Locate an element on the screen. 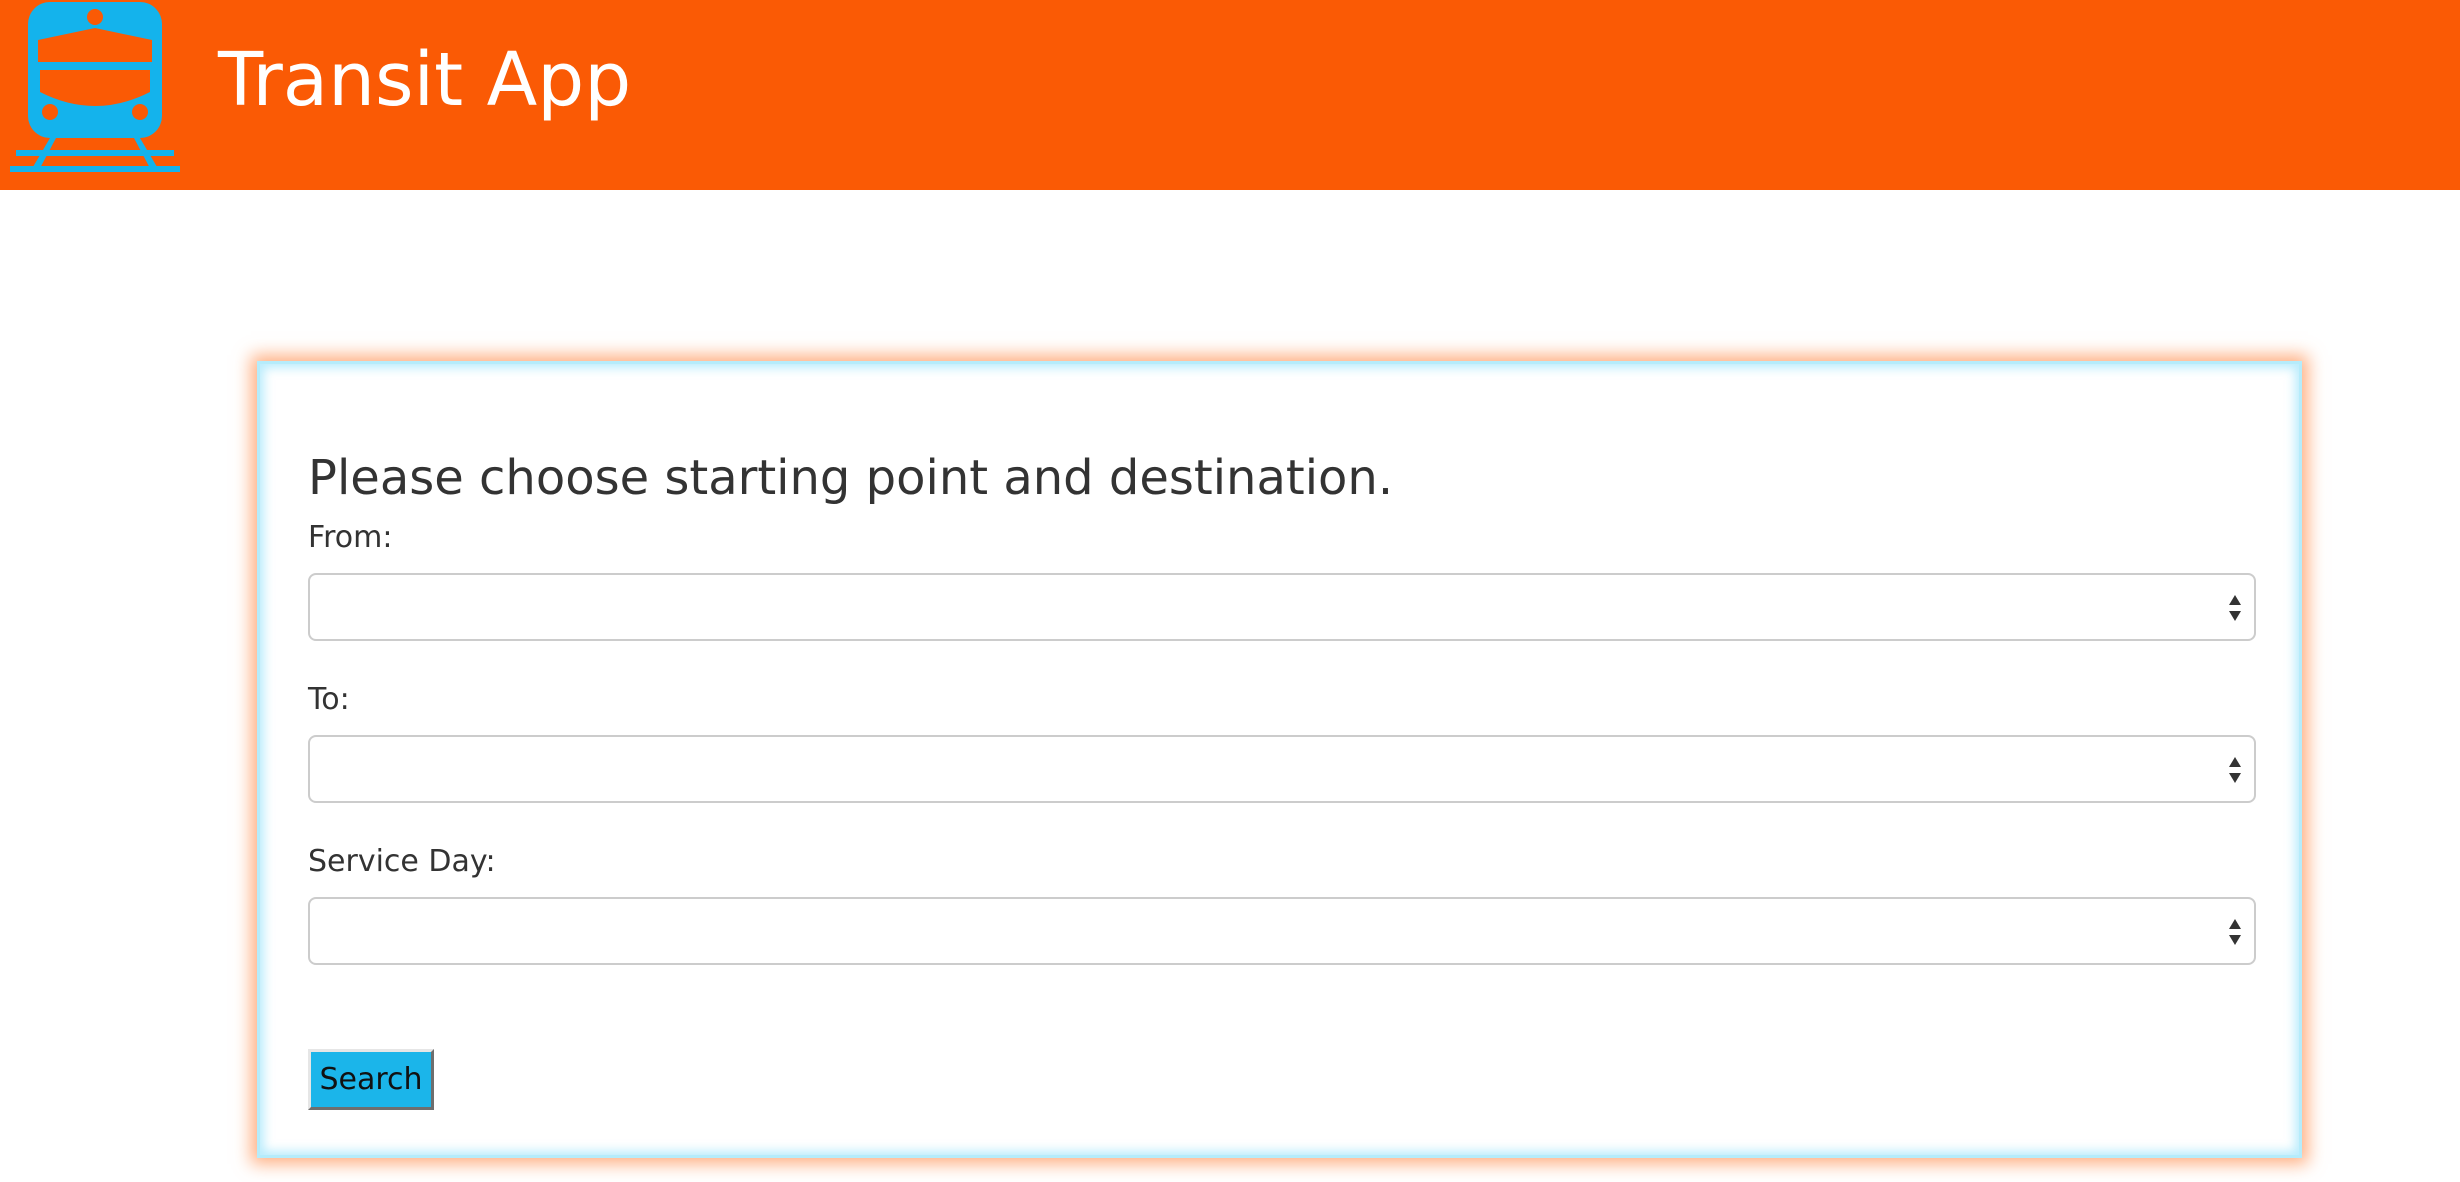  service-day-select is located at coordinates (1282, 931).